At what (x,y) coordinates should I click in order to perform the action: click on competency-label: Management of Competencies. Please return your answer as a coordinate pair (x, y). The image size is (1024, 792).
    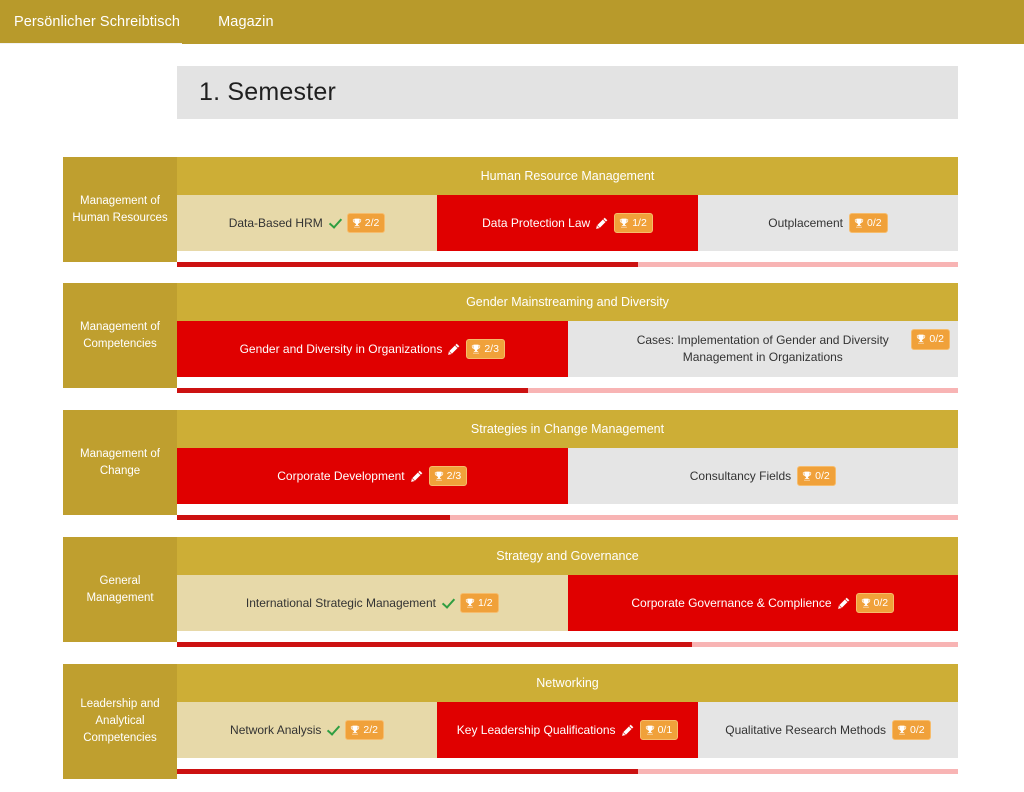
    Looking at the image, I should click on (120, 335).